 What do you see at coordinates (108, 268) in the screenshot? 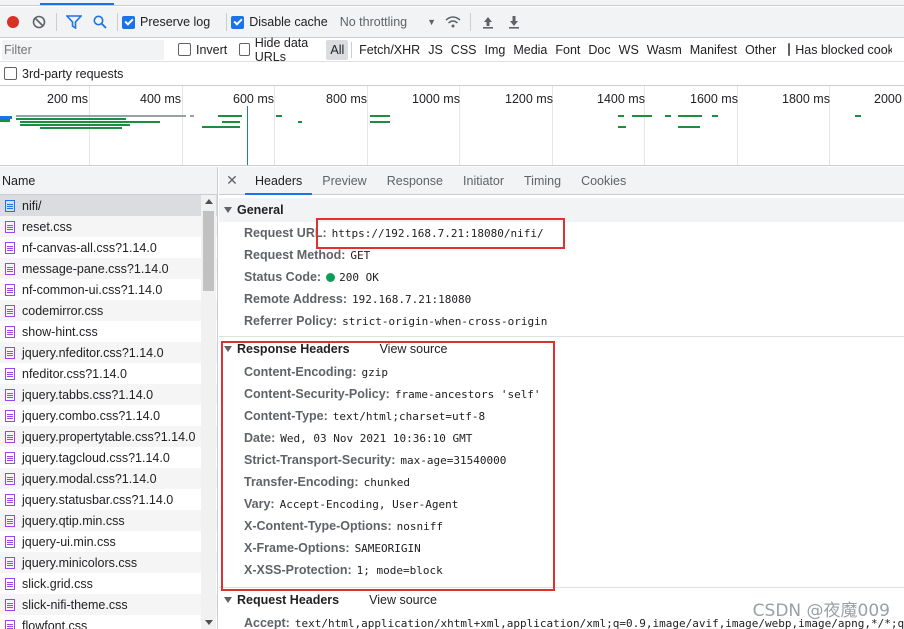
I see `request-row: message-pane.css?1.14.0` at bounding box center [108, 268].